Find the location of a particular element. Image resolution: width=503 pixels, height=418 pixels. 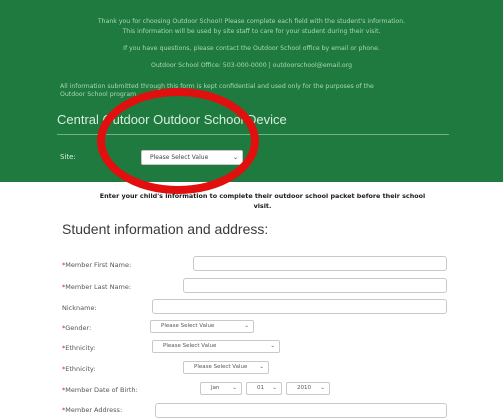

banner-intro-line-6: Outdoor School program. is located at coordinates (99, 94).